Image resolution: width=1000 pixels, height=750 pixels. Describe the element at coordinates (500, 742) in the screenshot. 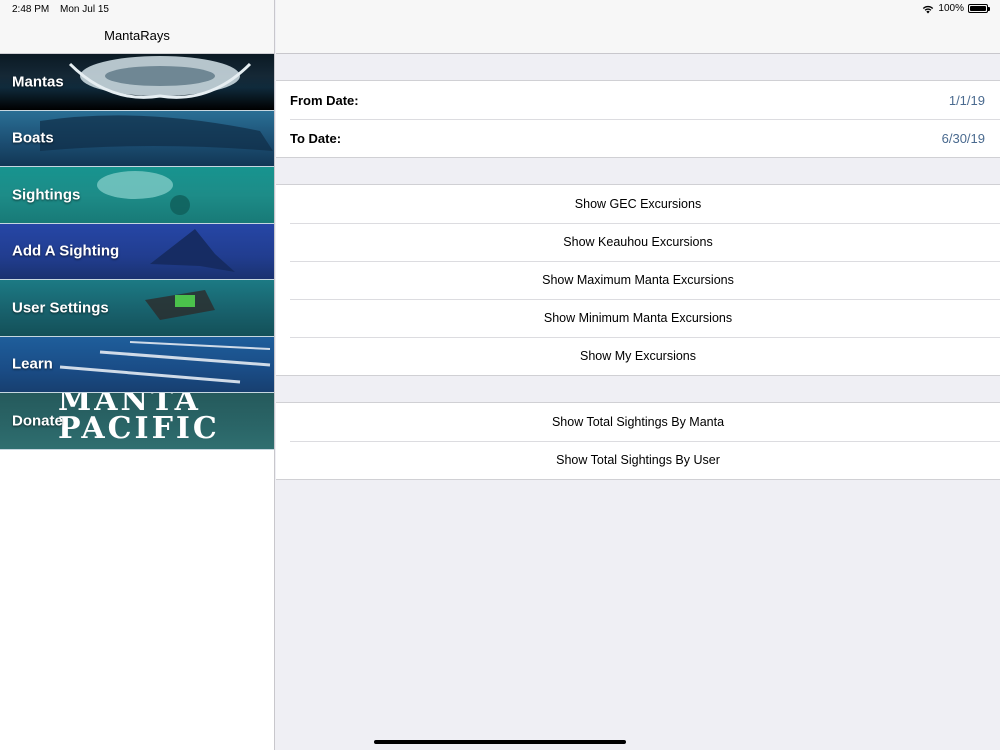

I see `home-indicator` at that location.